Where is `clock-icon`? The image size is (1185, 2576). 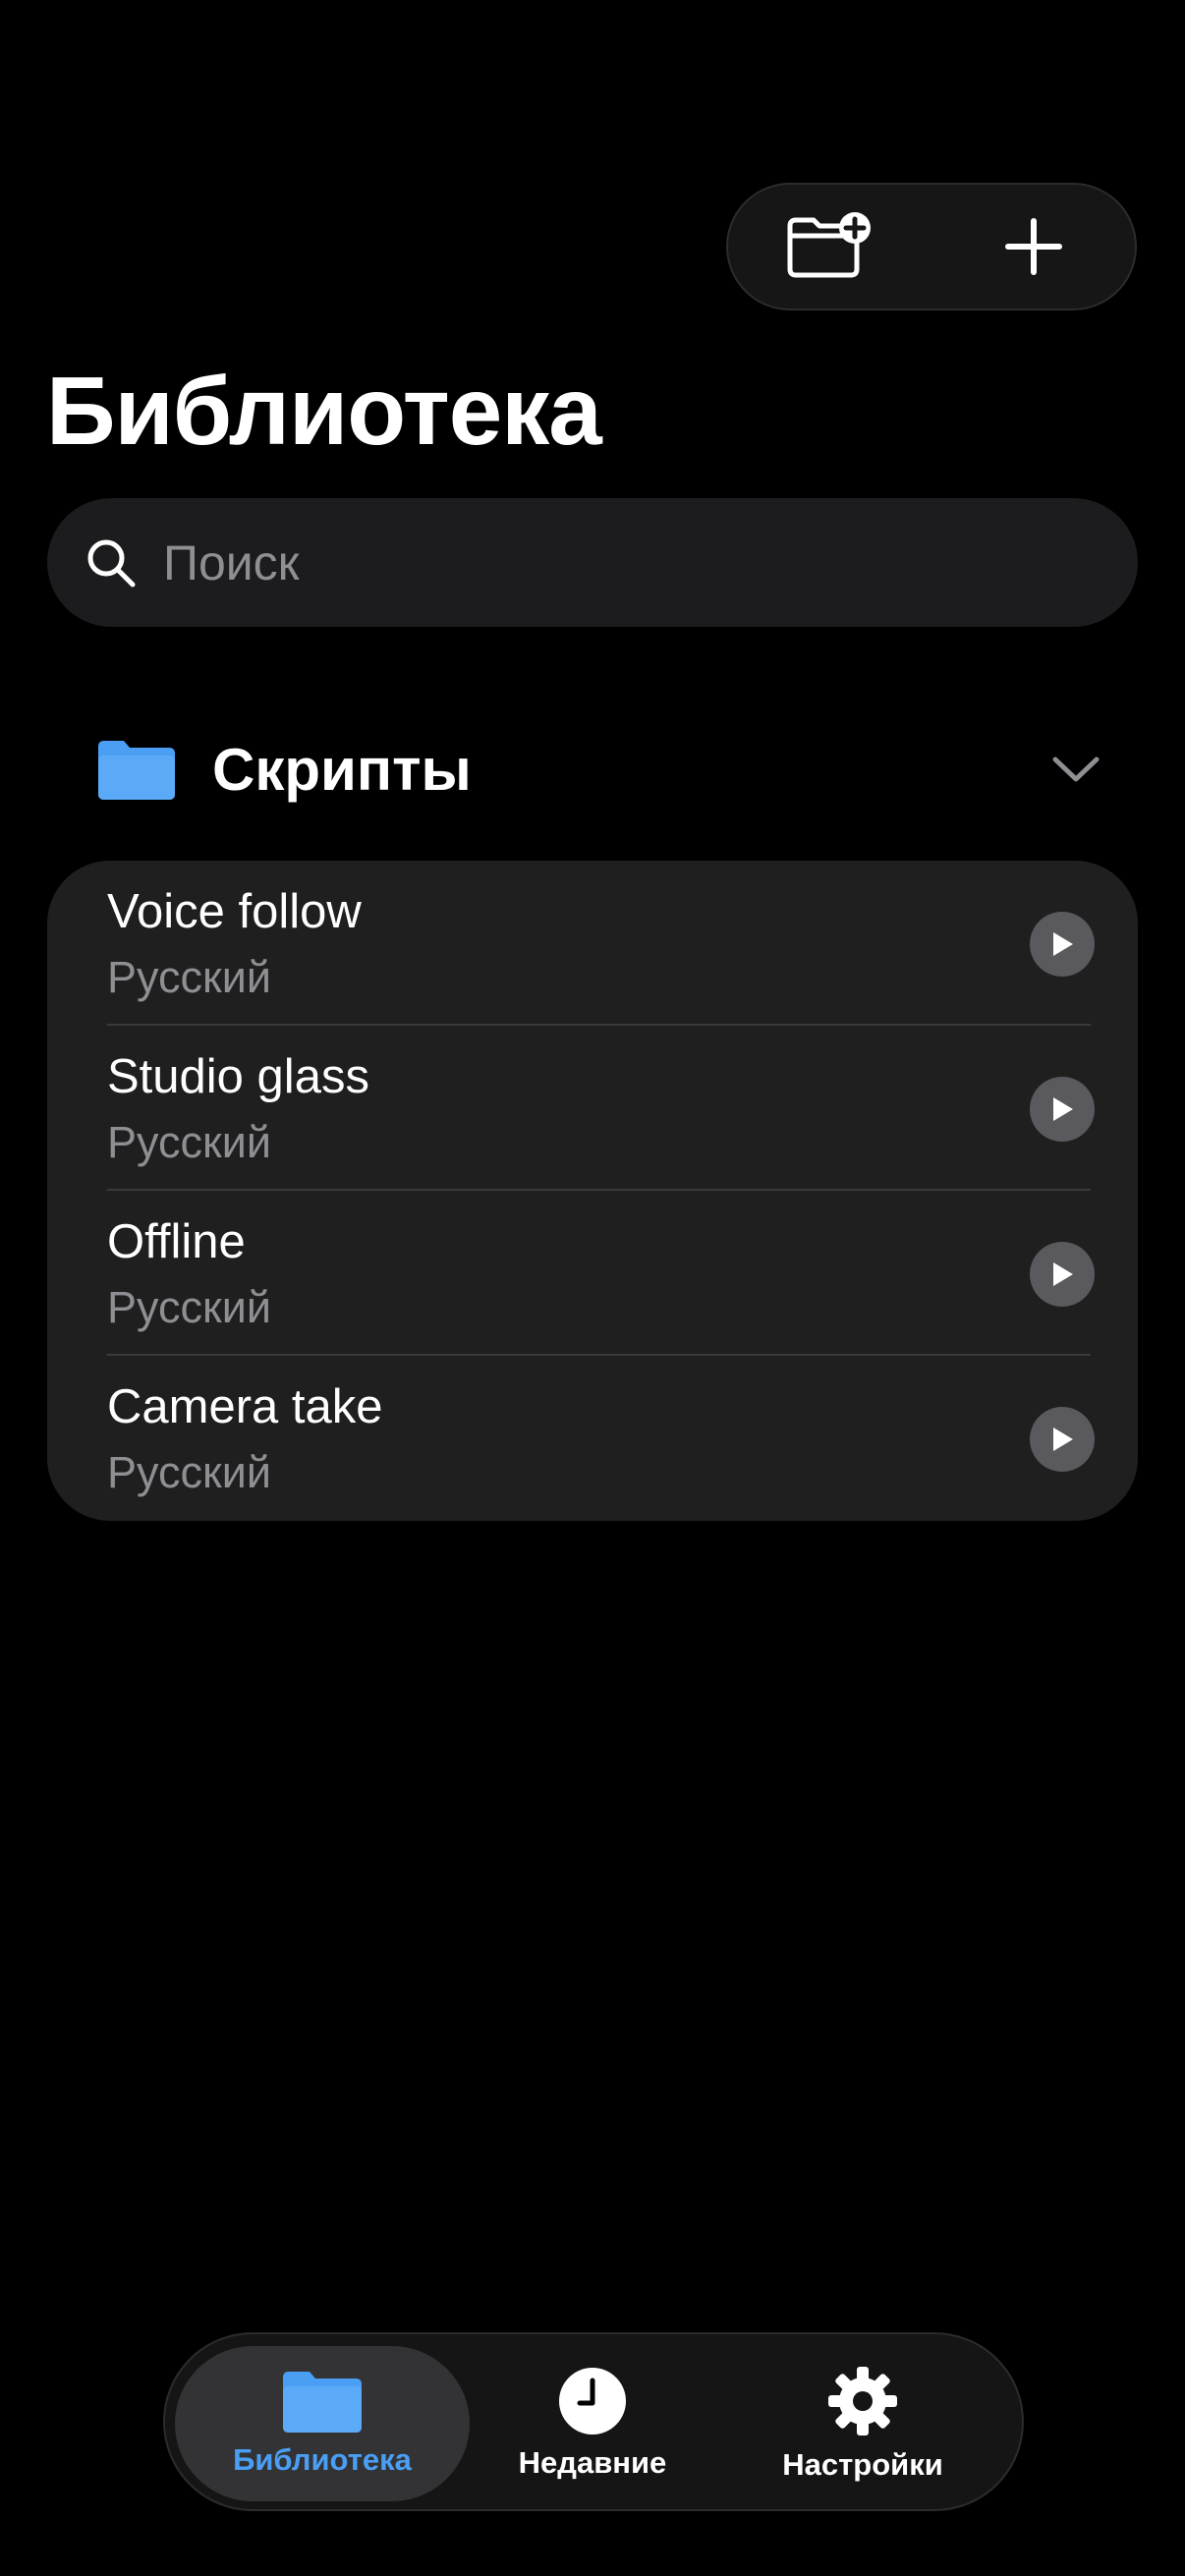 clock-icon is located at coordinates (592, 2401).